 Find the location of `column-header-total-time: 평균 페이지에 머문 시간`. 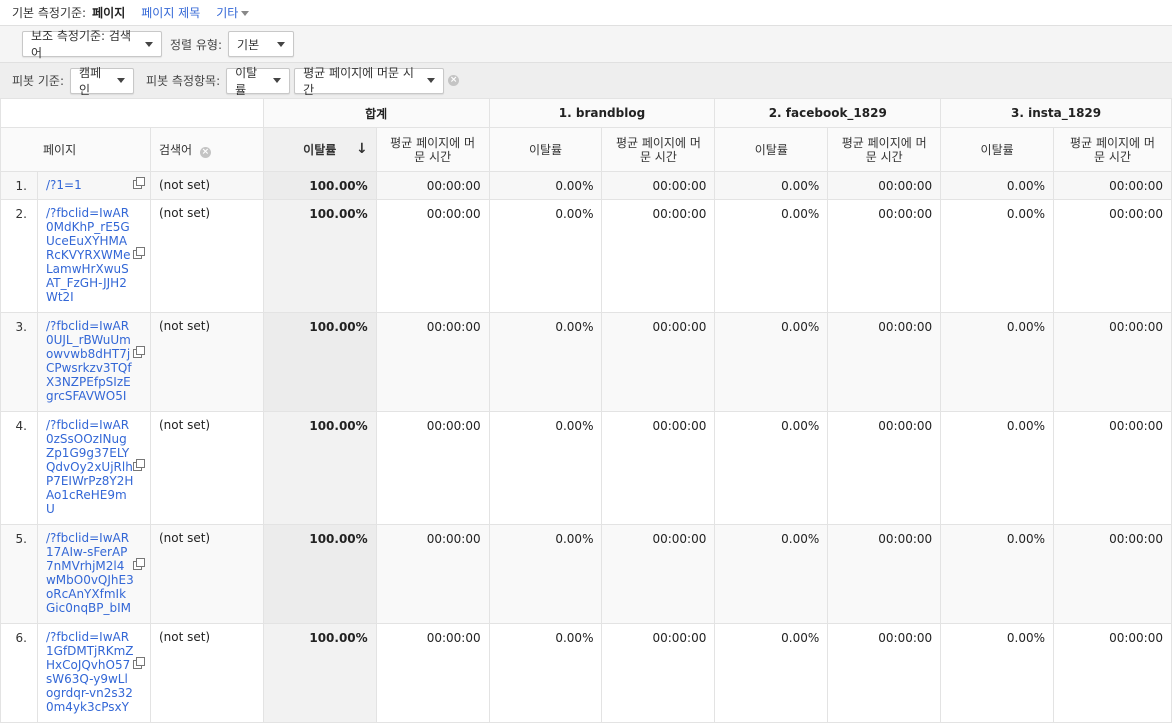

column-header-total-time: 평균 페이지에 머문 시간 is located at coordinates (432, 149).